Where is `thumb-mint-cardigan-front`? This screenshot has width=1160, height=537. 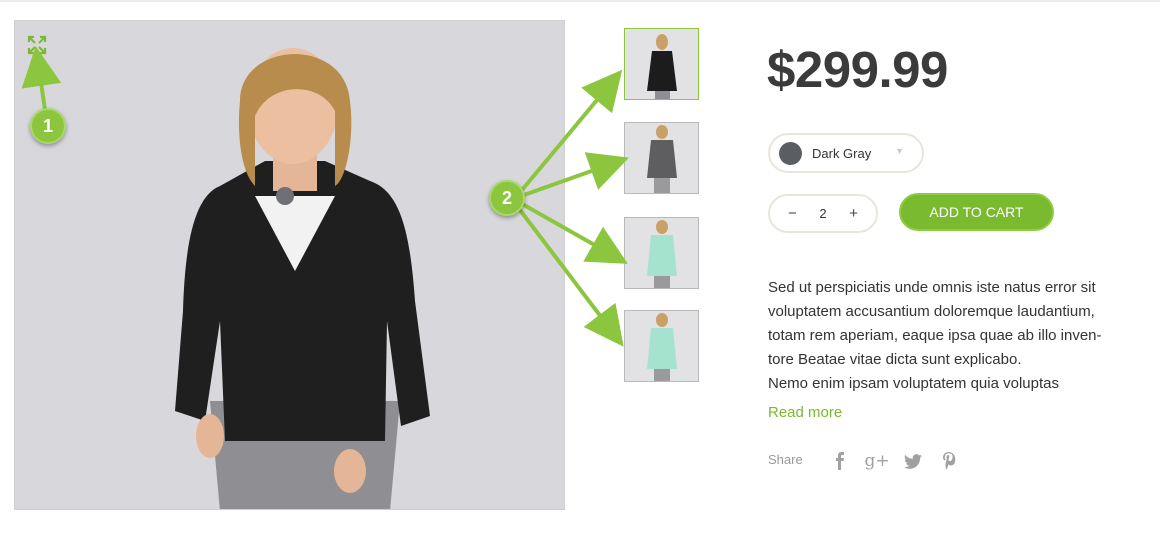
thumb-mint-cardigan-front is located at coordinates (661, 253).